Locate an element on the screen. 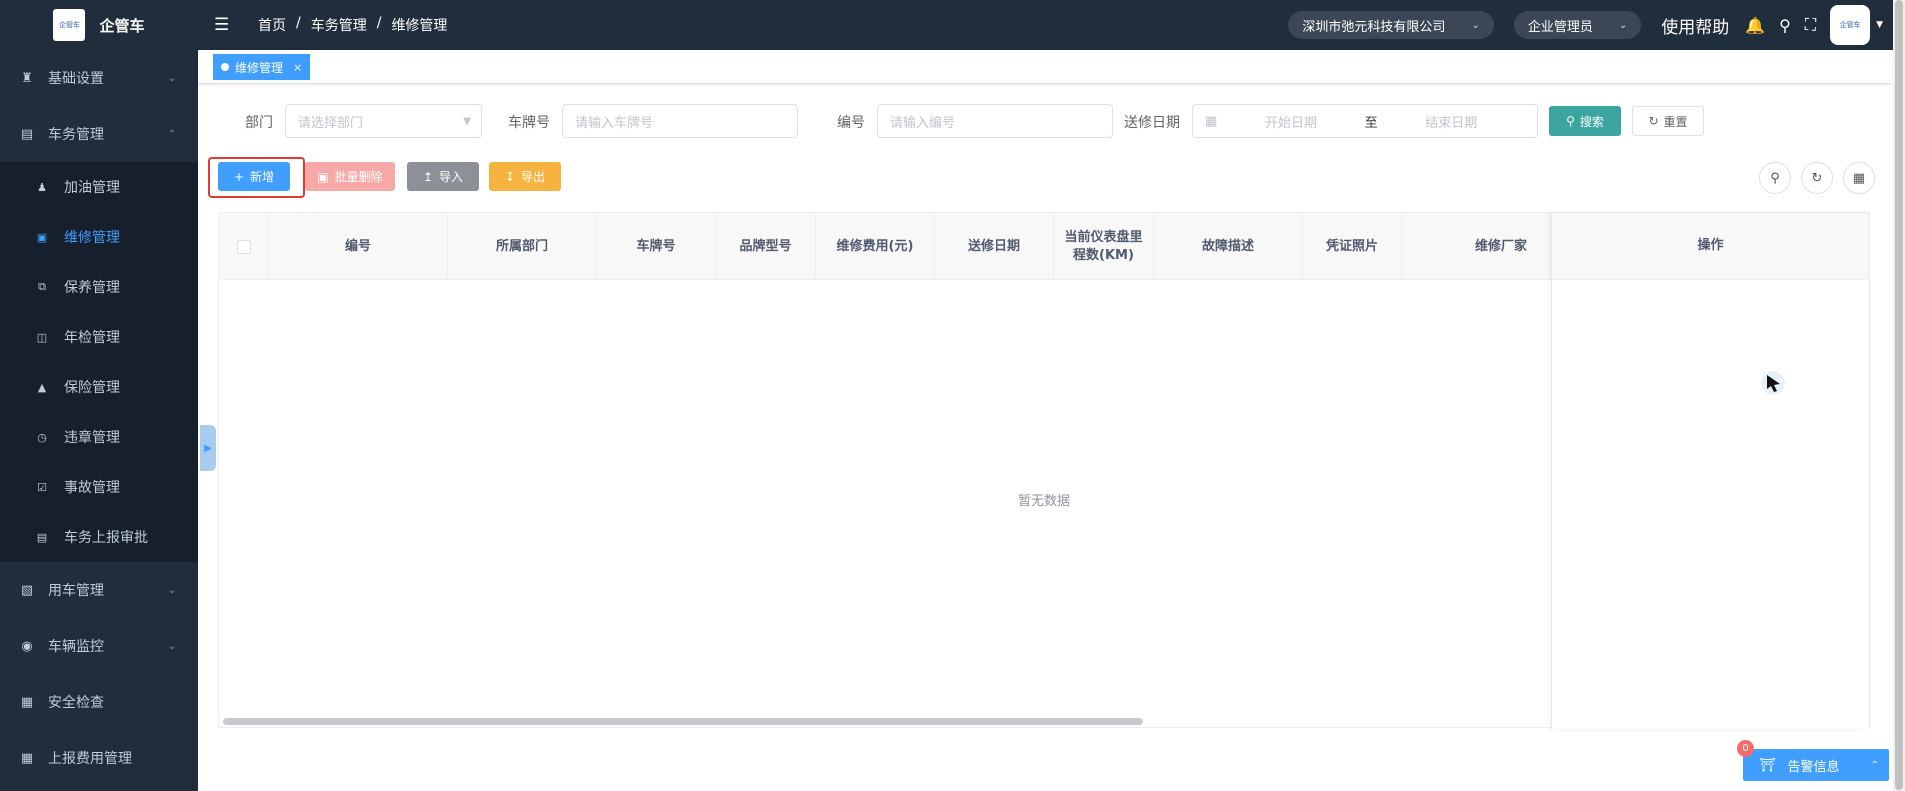 This screenshot has height=791, width=1905. repair-date-range: ▦ 开始日期 至 结束日期 is located at coordinates (1365, 121).